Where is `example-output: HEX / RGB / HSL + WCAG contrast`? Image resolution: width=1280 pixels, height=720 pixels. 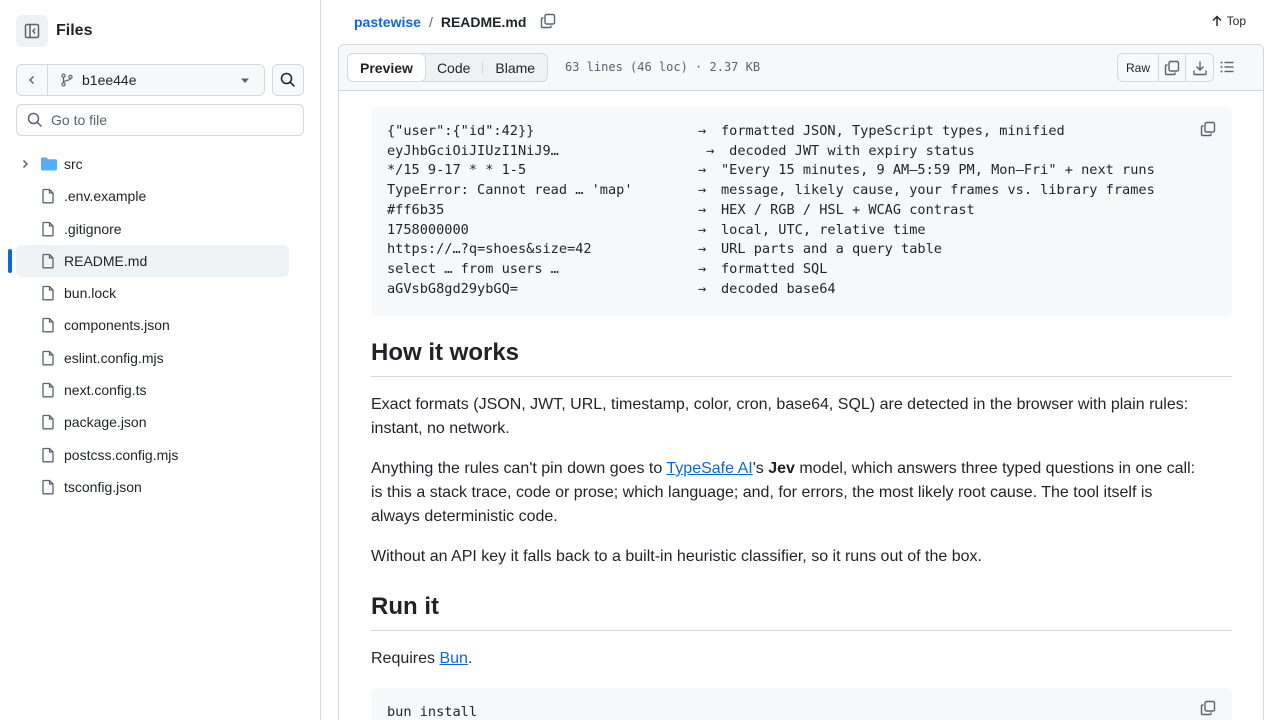
example-output: HEX / RGB / HSL + WCAG contrast is located at coordinates (848, 209).